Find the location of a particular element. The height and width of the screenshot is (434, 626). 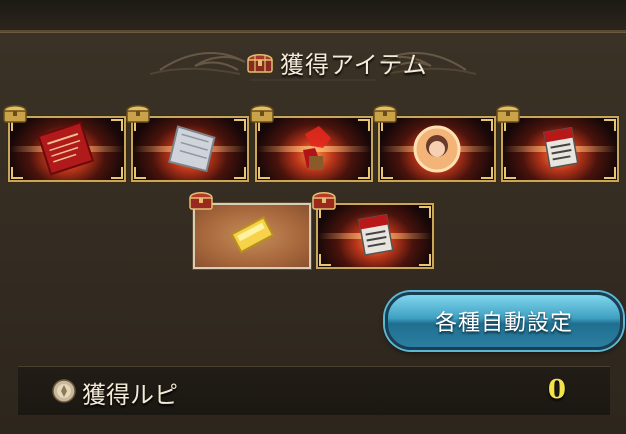

rupi-coin-icon is located at coordinates (64, 391).